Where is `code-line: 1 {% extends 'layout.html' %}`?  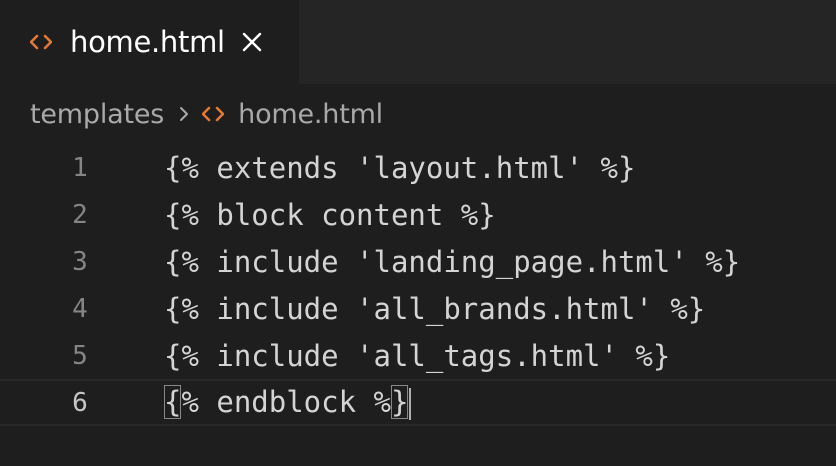
code-line: 1 {% extends 'layout.html' %} is located at coordinates (418, 167).